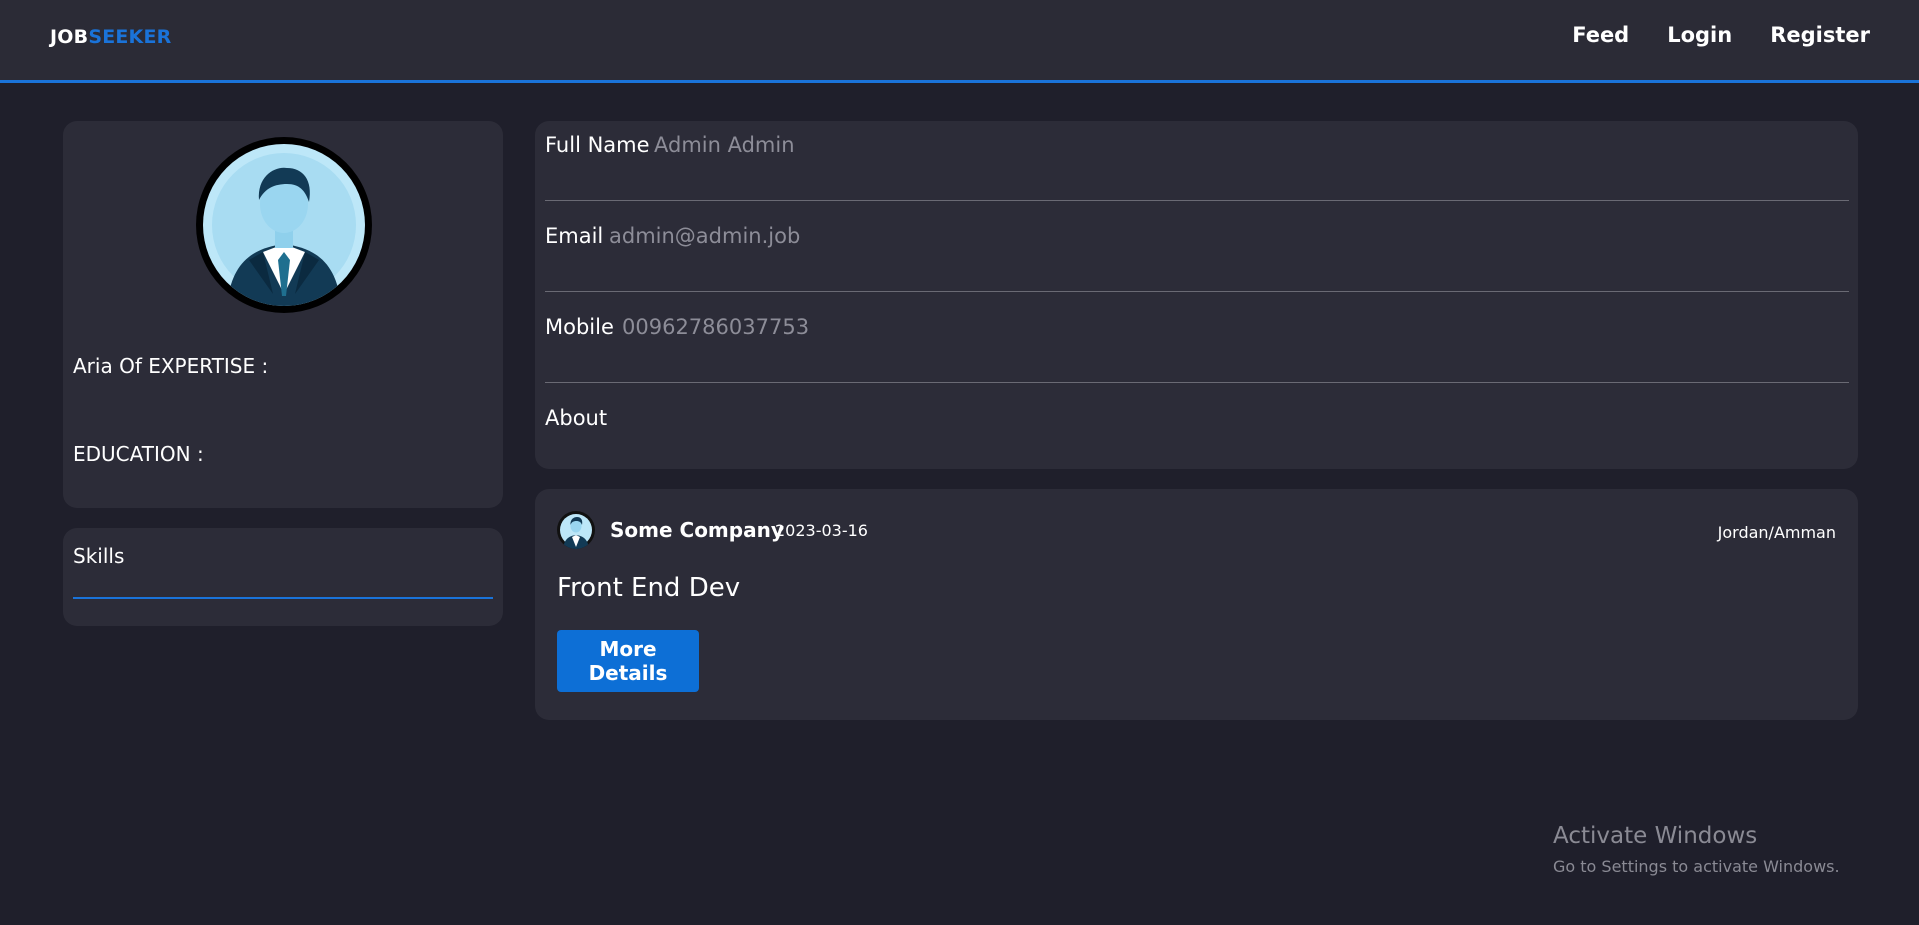 This screenshot has height=925, width=1919. Describe the element at coordinates (99, 556) in the screenshot. I see `skills-title: Skills` at that location.